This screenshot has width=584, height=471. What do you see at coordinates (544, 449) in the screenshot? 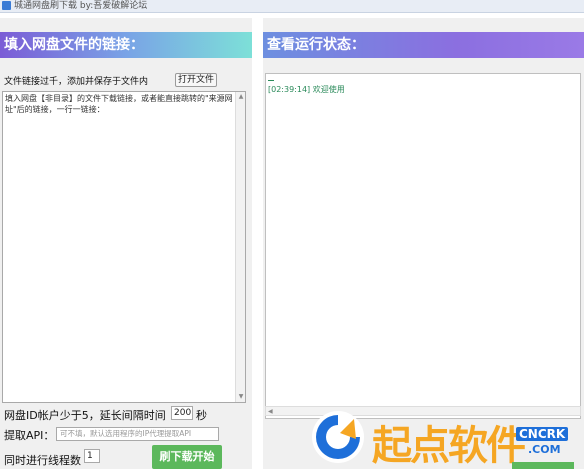
I see `watermark-domain: .COM` at bounding box center [544, 449].